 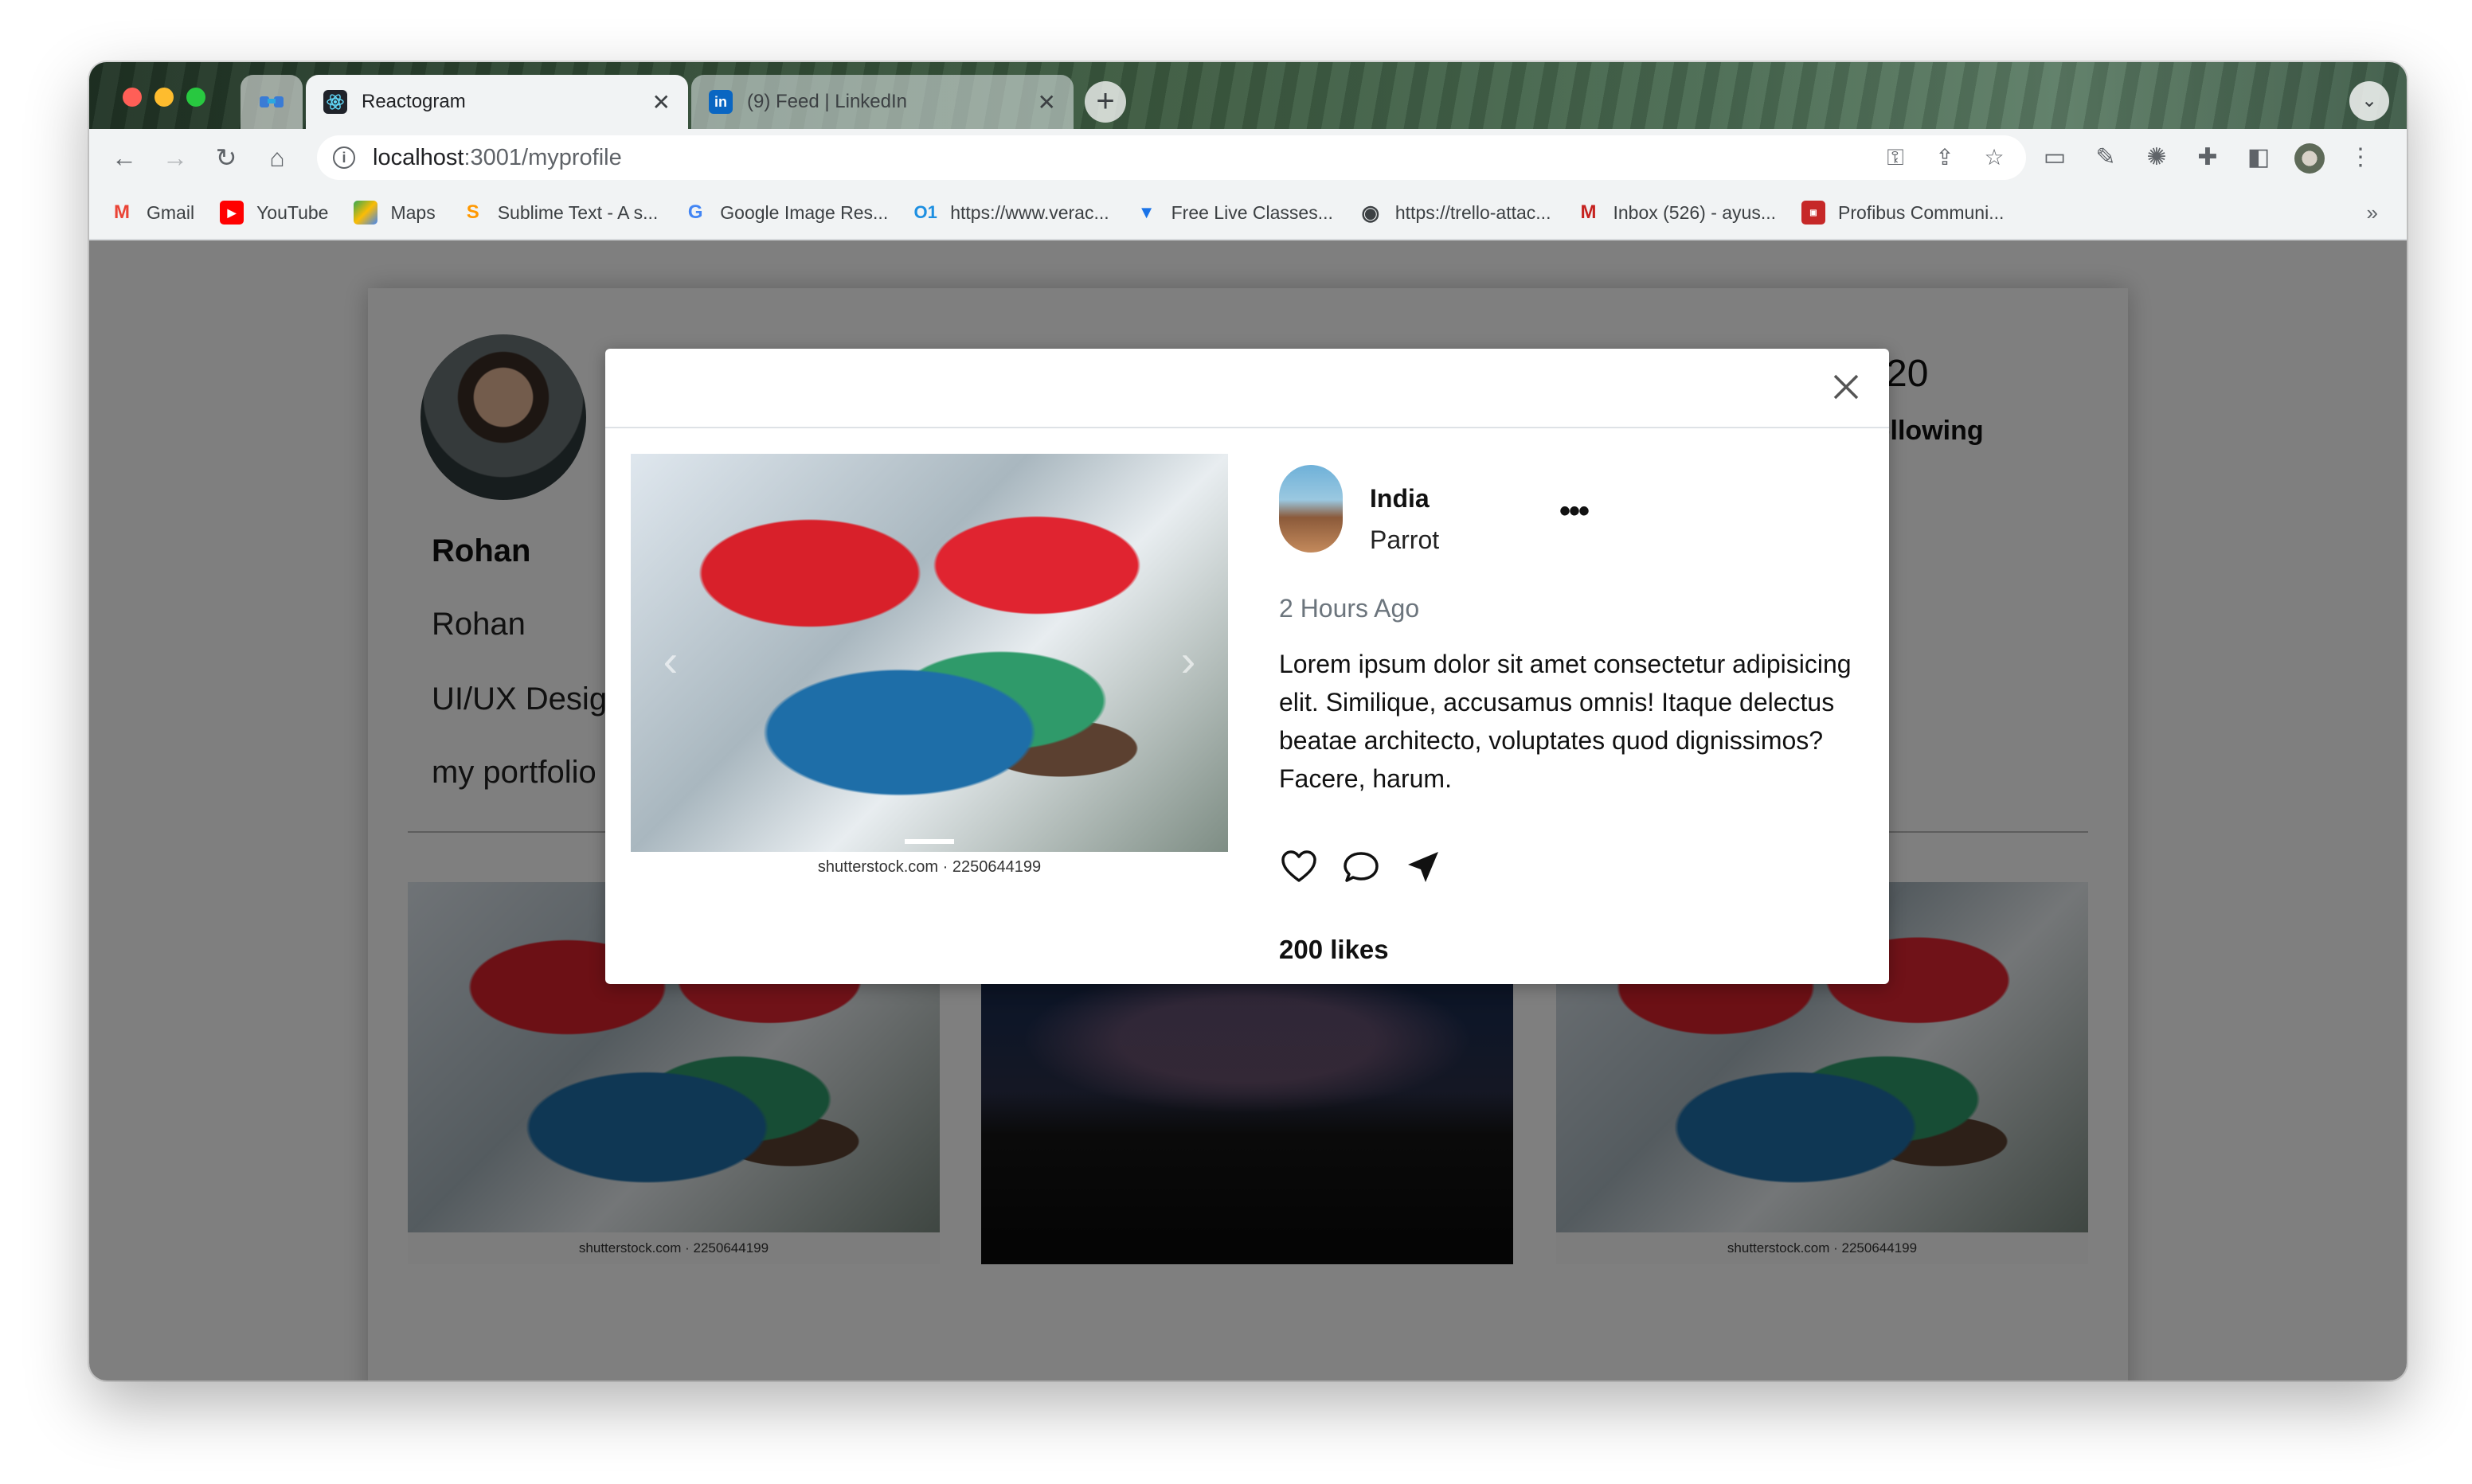 What do you see at coordinates (414, 101) in the screenshot?
I see `tab-title: Reactogram` at bounding box center [414, 101].